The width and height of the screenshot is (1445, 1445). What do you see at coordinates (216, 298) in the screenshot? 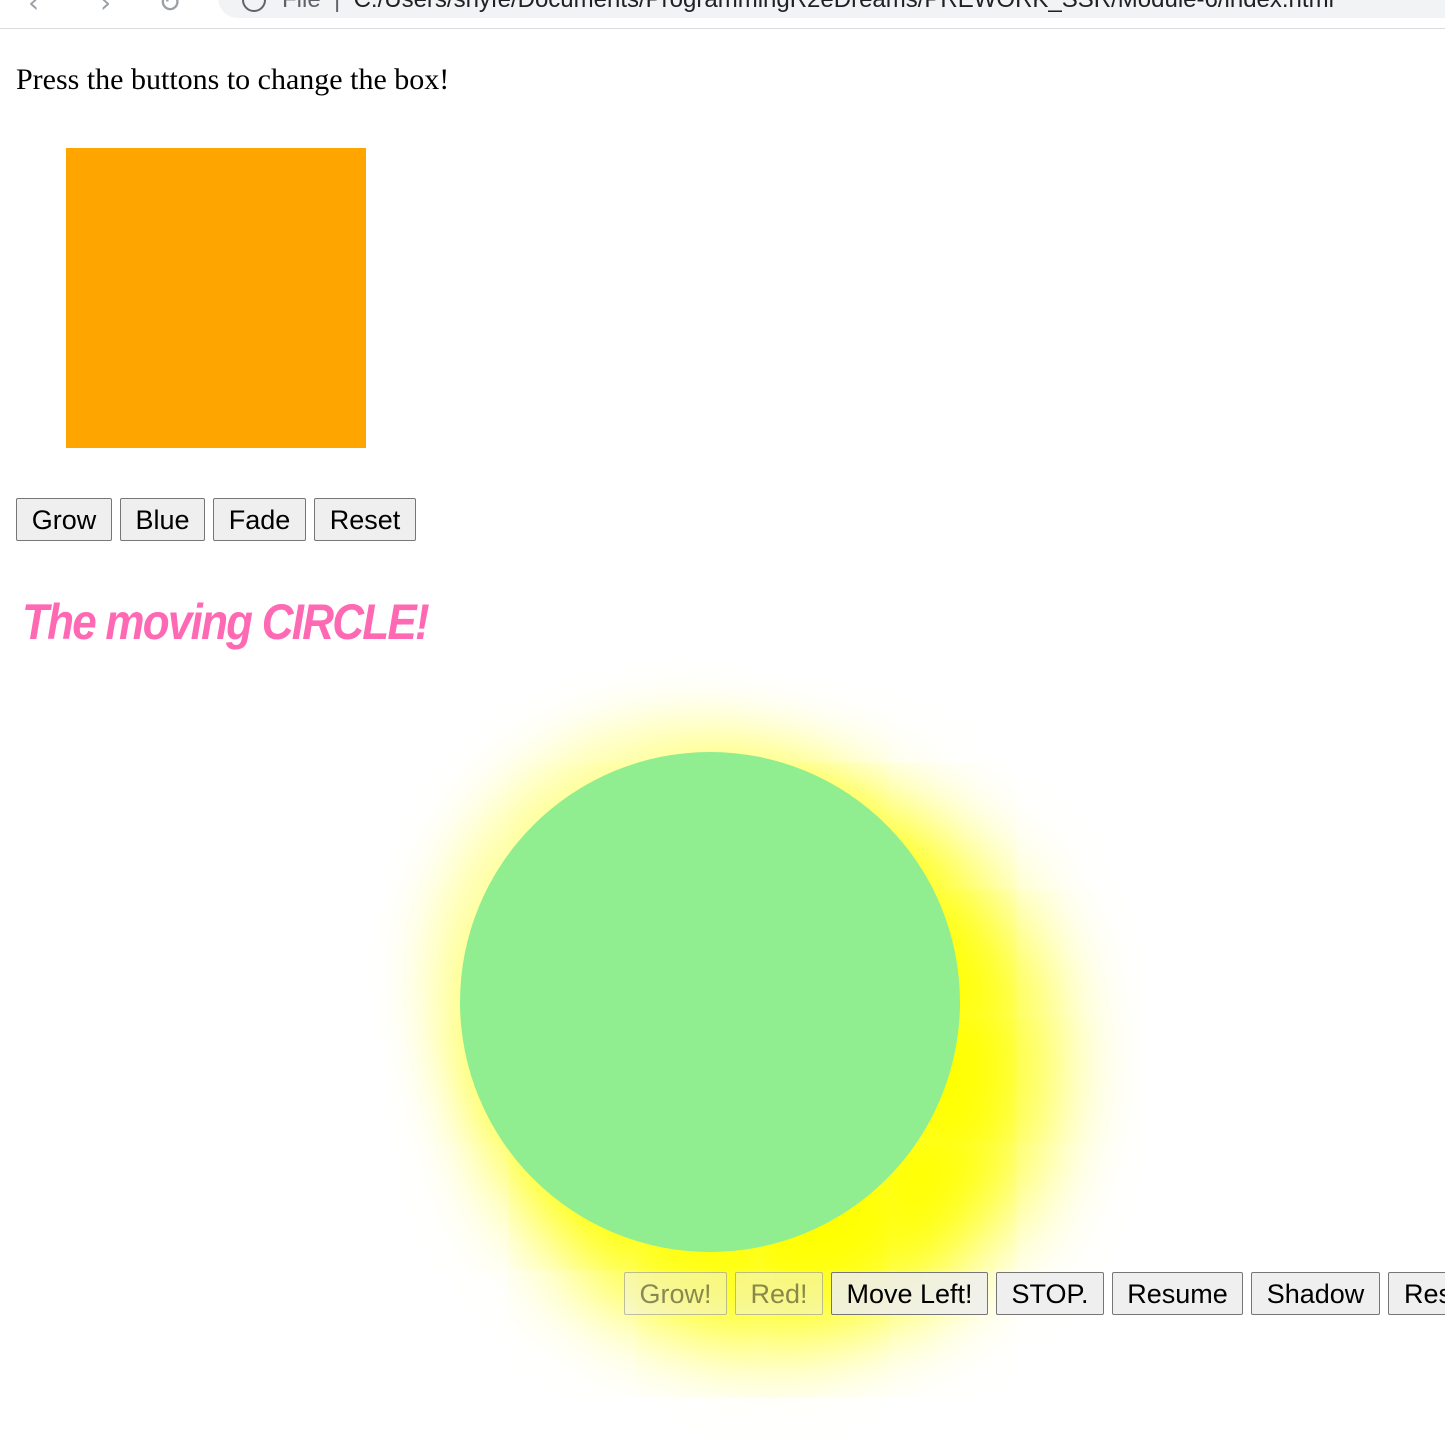
I see `box` at bounding box center [216, 298].